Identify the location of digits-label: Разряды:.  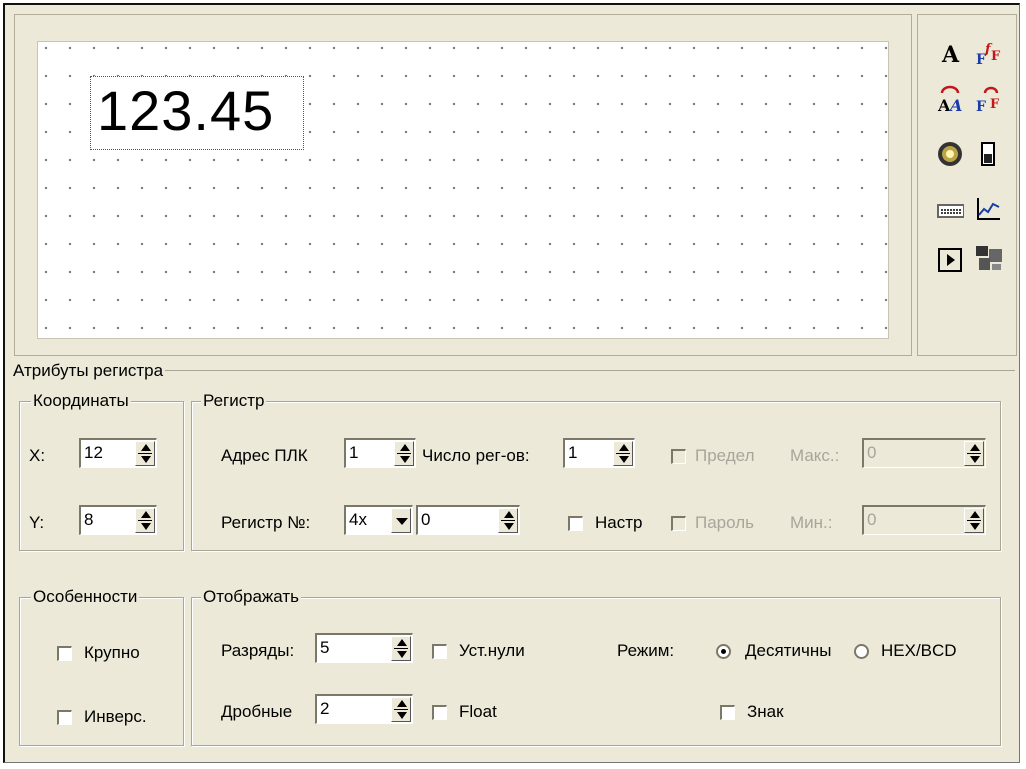
(258, 650).